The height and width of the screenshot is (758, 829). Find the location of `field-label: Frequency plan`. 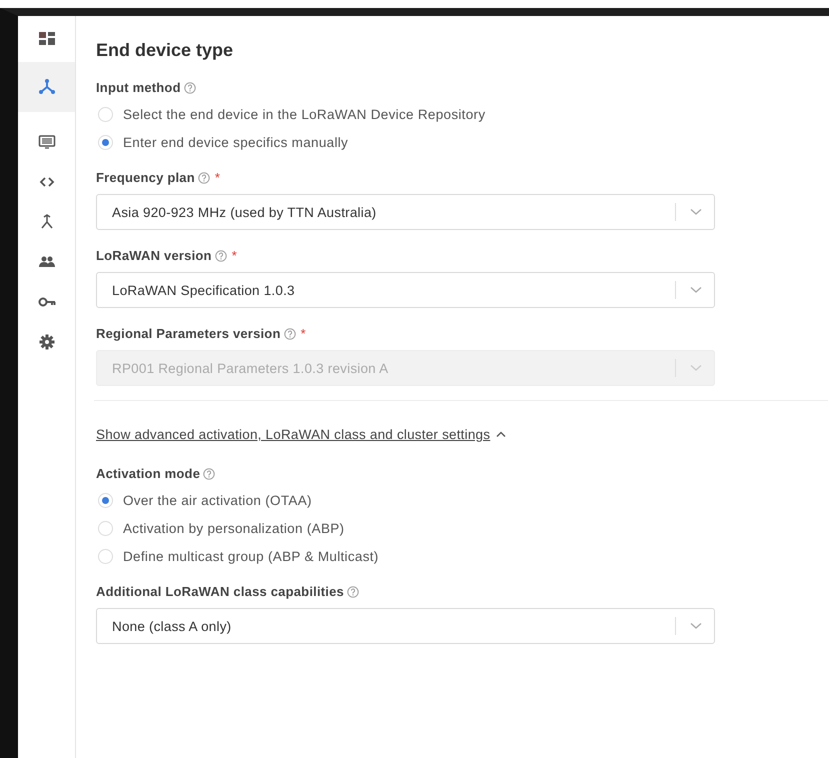

field-label: Frequency plan is located at coordinates (145, 177).